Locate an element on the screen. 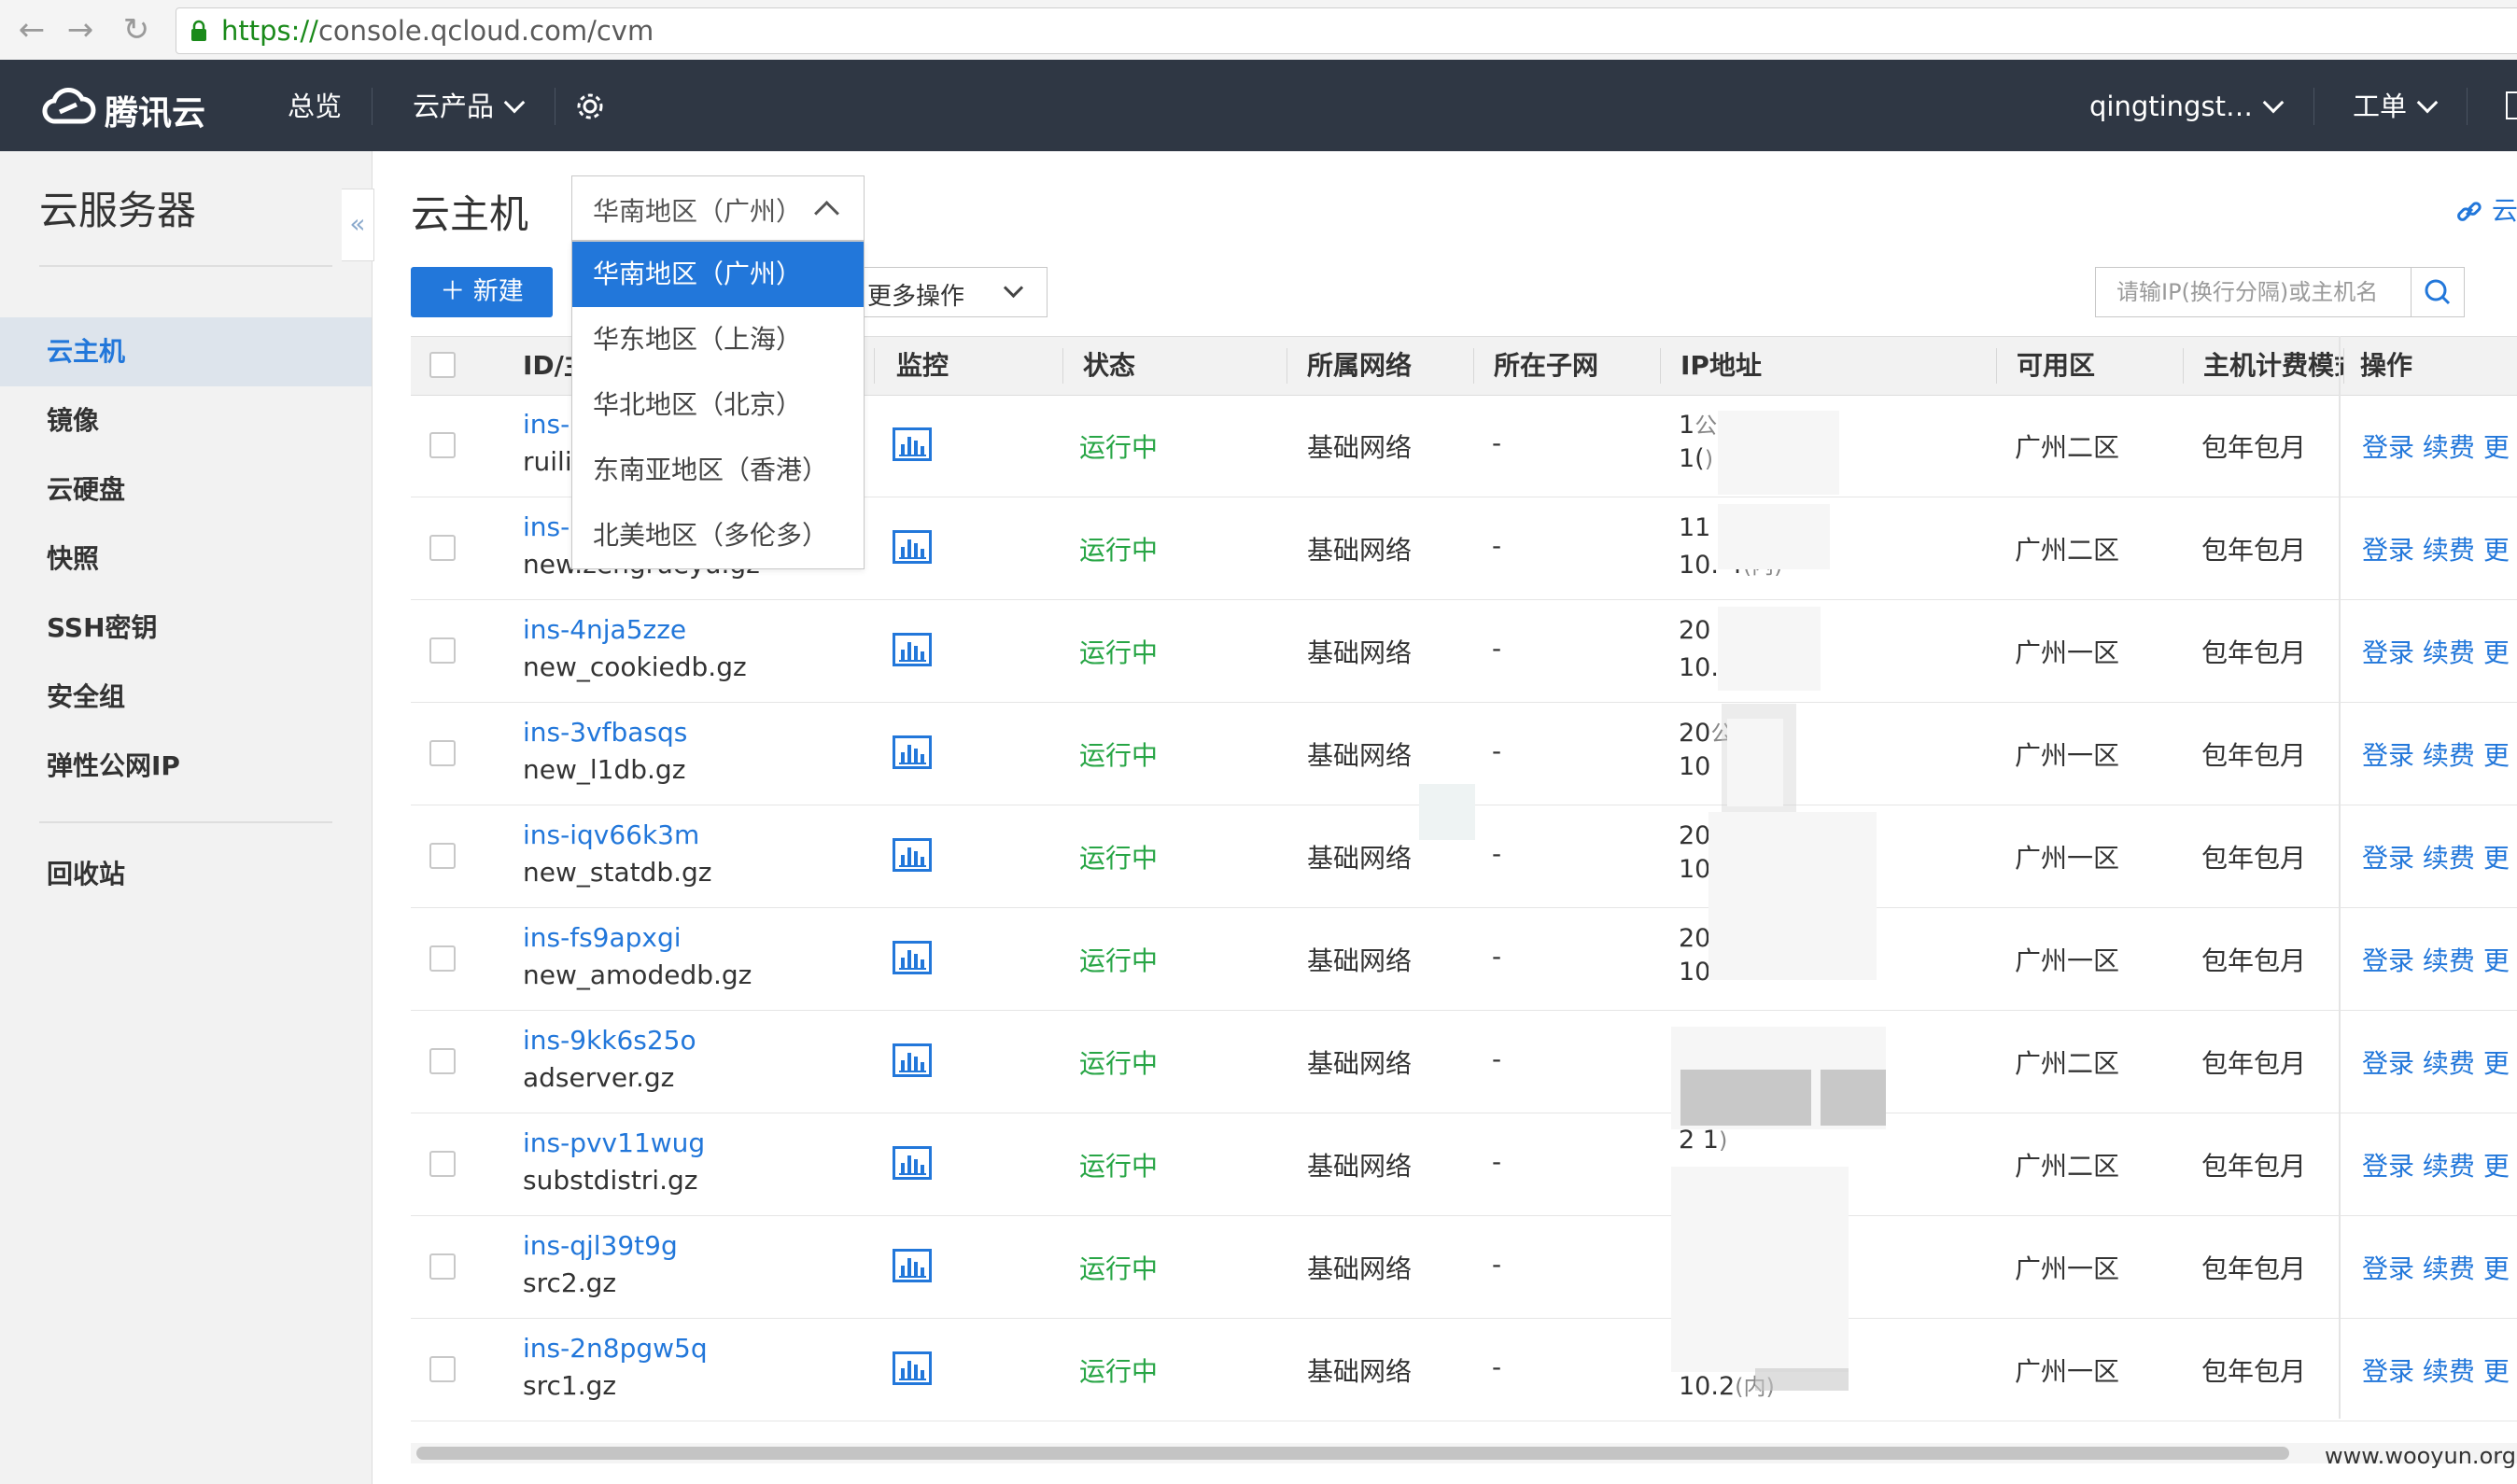 This screenshot has height=1484, width=2517. back-icon: ← is located at coordinates (31, 30).